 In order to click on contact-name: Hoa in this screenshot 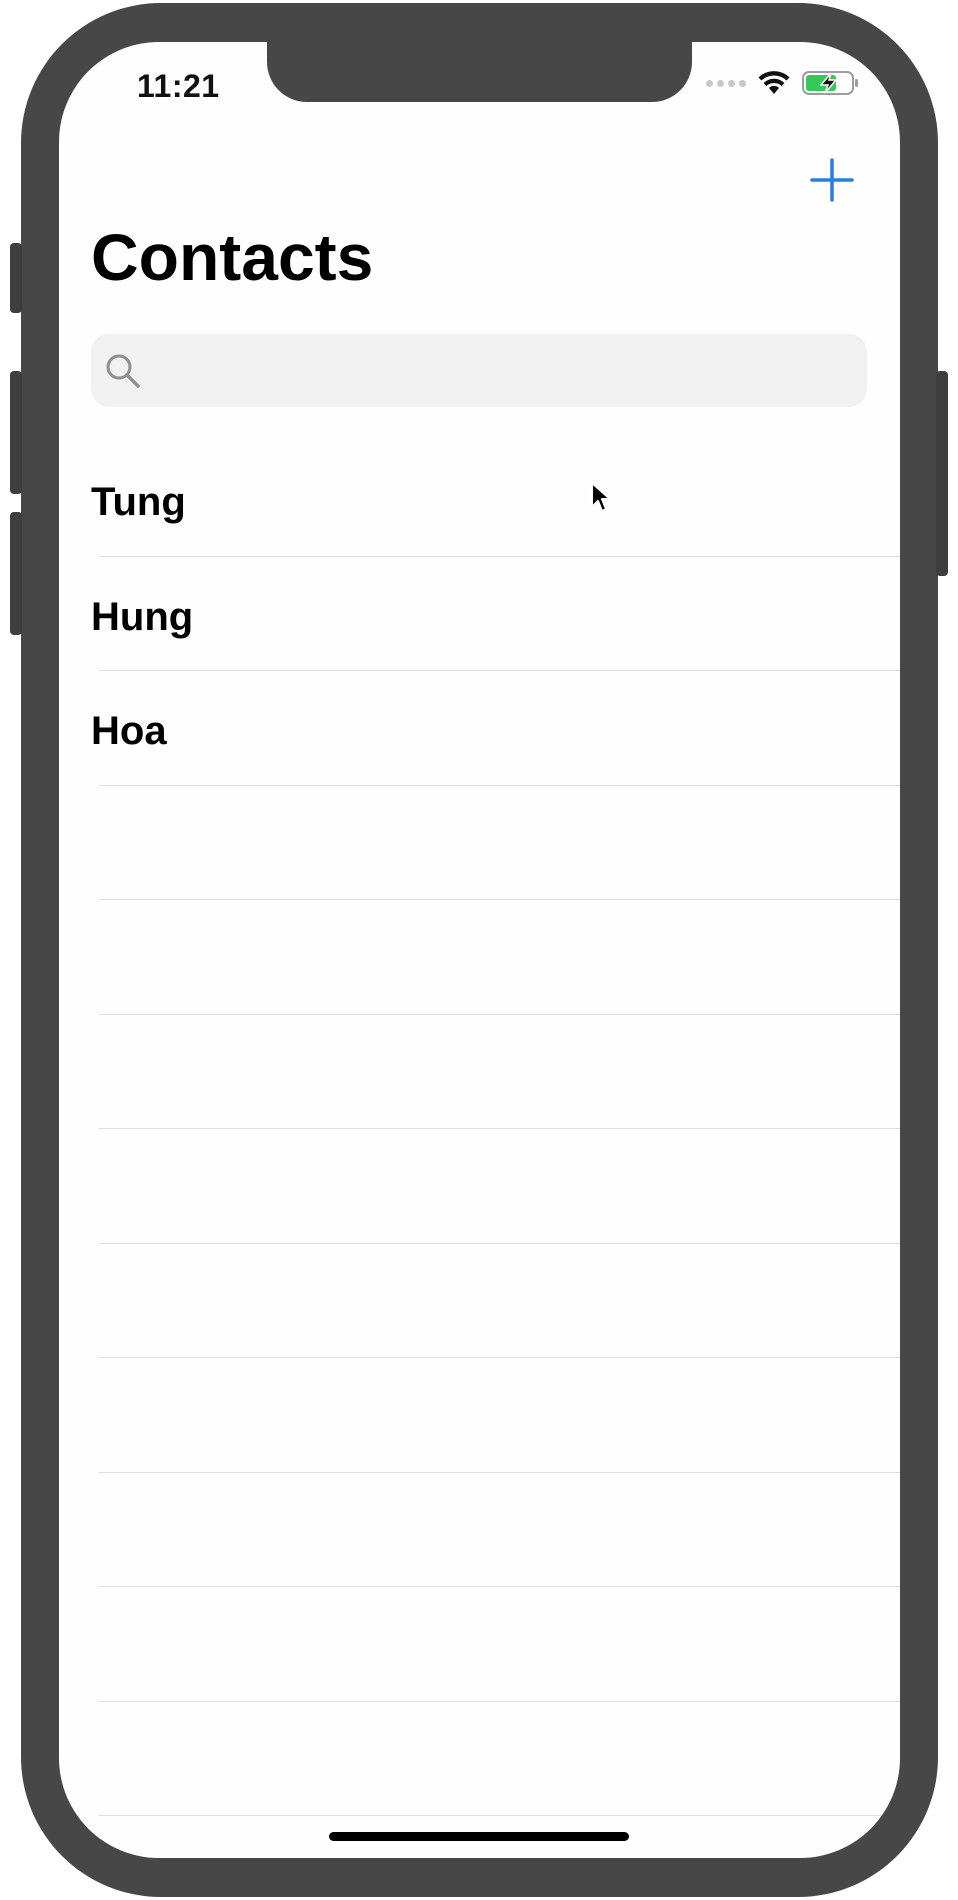, I will do `click(129, 731)`.